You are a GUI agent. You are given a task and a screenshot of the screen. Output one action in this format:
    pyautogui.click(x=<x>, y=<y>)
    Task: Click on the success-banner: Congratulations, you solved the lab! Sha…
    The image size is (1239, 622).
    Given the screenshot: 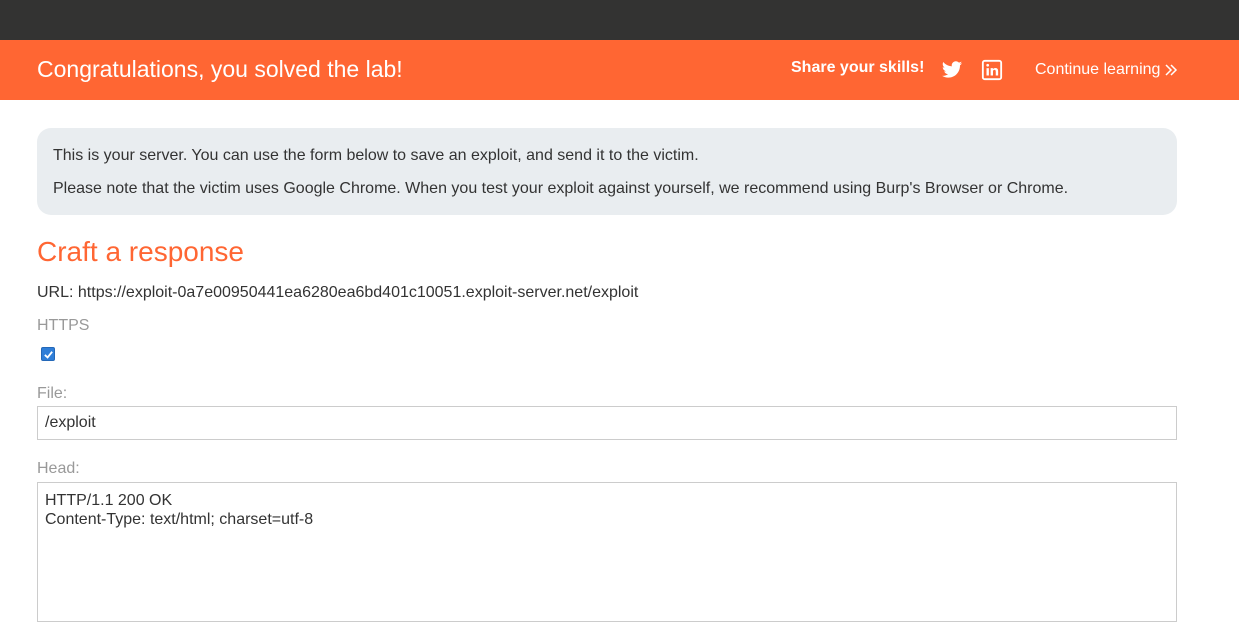 What is the action you would take?
    pyautogui.click(x=619, y=70)
    